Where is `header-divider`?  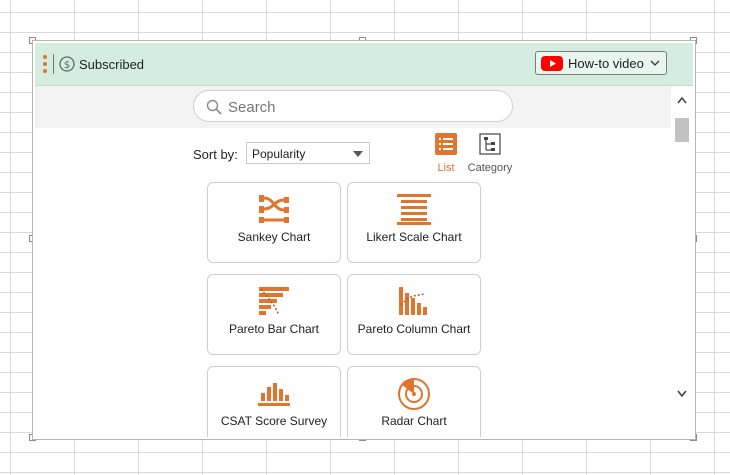 header-divider is located at coordinates (53, 64).